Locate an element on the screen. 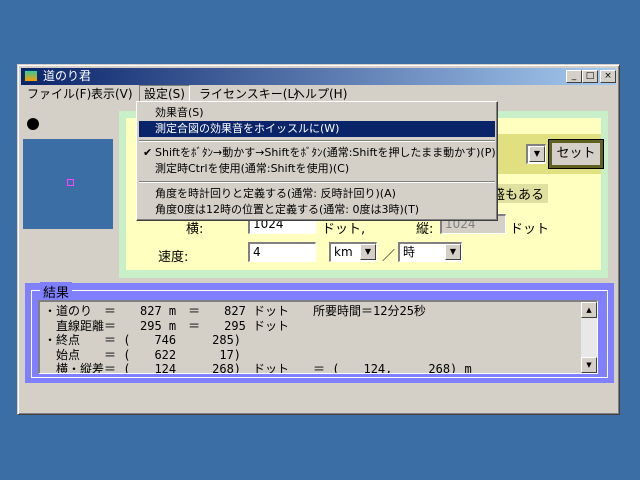 Image resolution: width=640 pixels, height=480 pixels. check-icon: ✔ is located at coordinates (148, 152).